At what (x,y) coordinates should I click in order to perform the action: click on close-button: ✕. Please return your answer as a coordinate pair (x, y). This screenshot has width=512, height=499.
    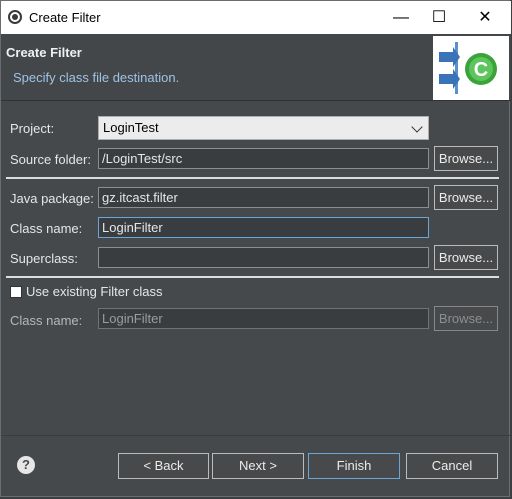
    Looking at the image, I should click on (485, 18).